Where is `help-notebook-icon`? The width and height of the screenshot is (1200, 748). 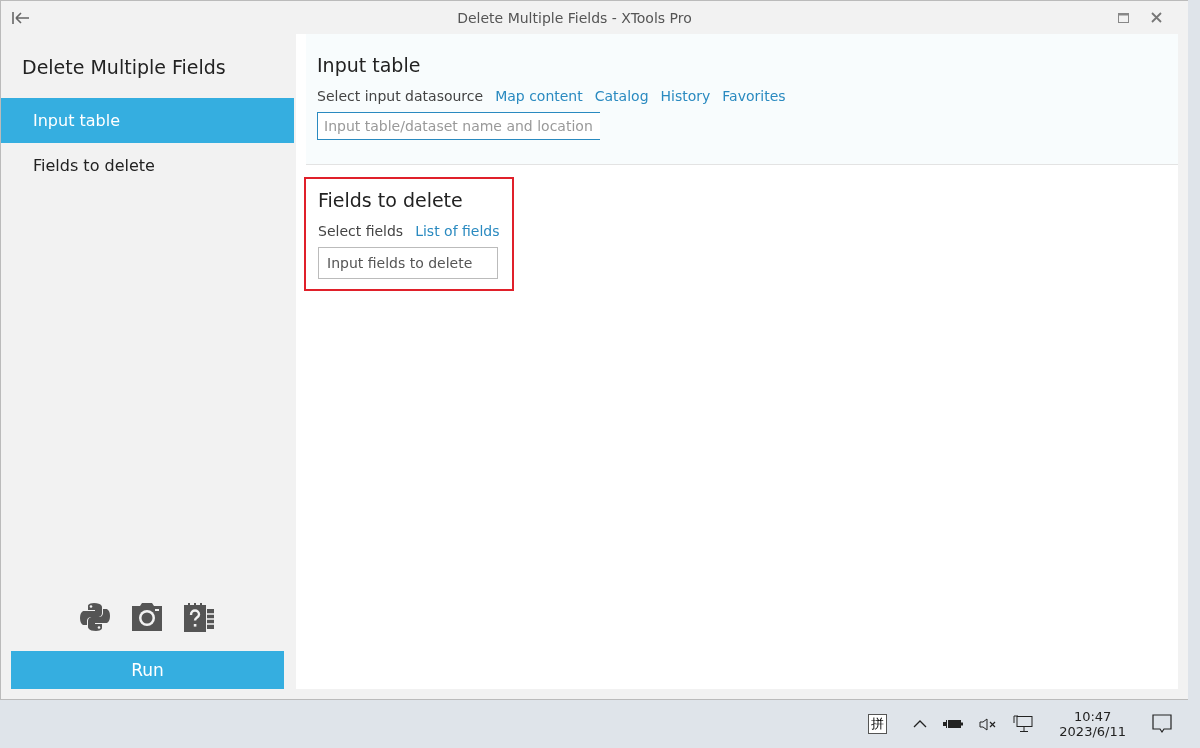
help-notebook-icon is located at coordinates (199, 617).